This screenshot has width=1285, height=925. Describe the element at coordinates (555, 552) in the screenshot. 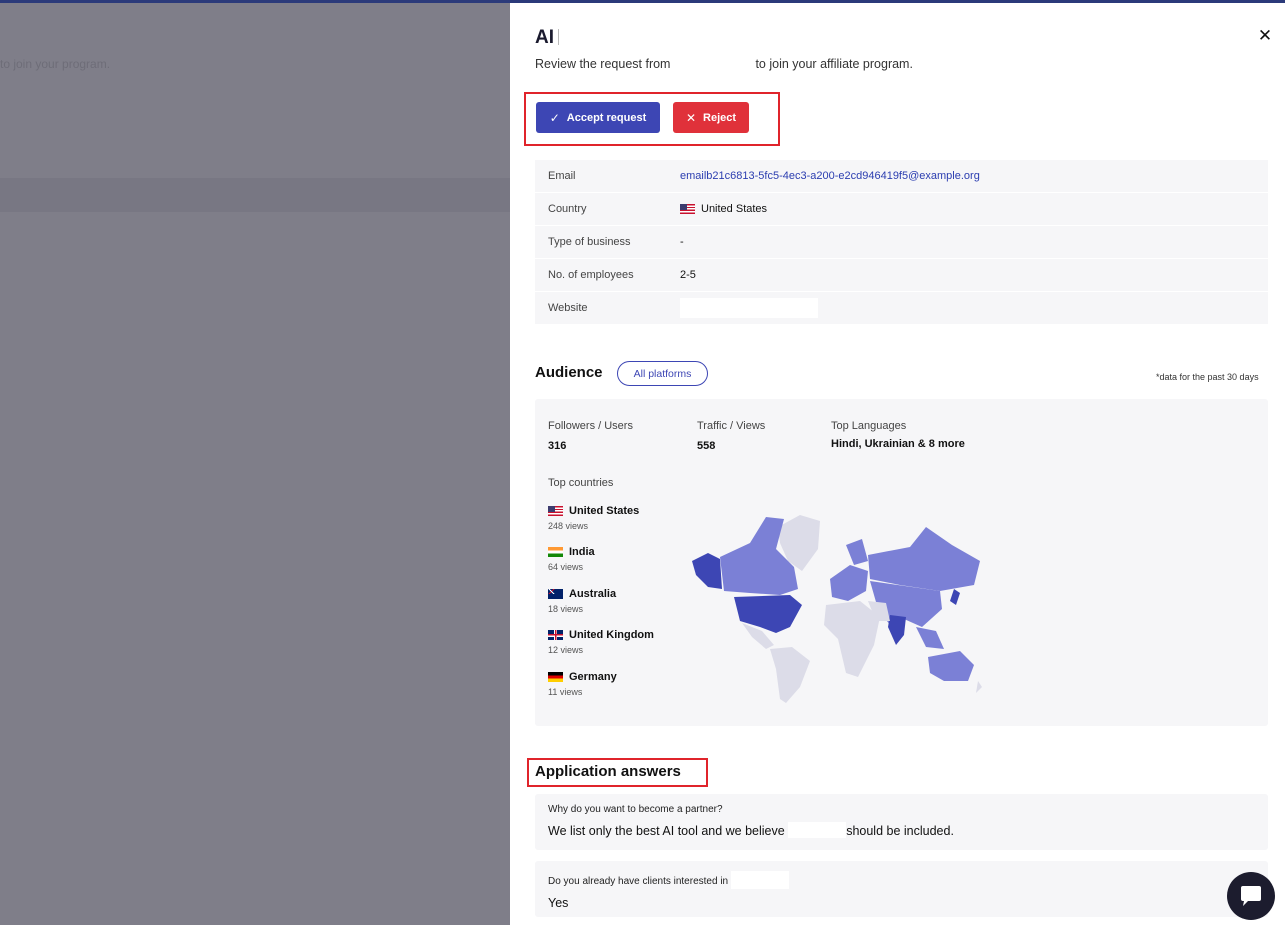

I see `in-flag-icon` at that location.